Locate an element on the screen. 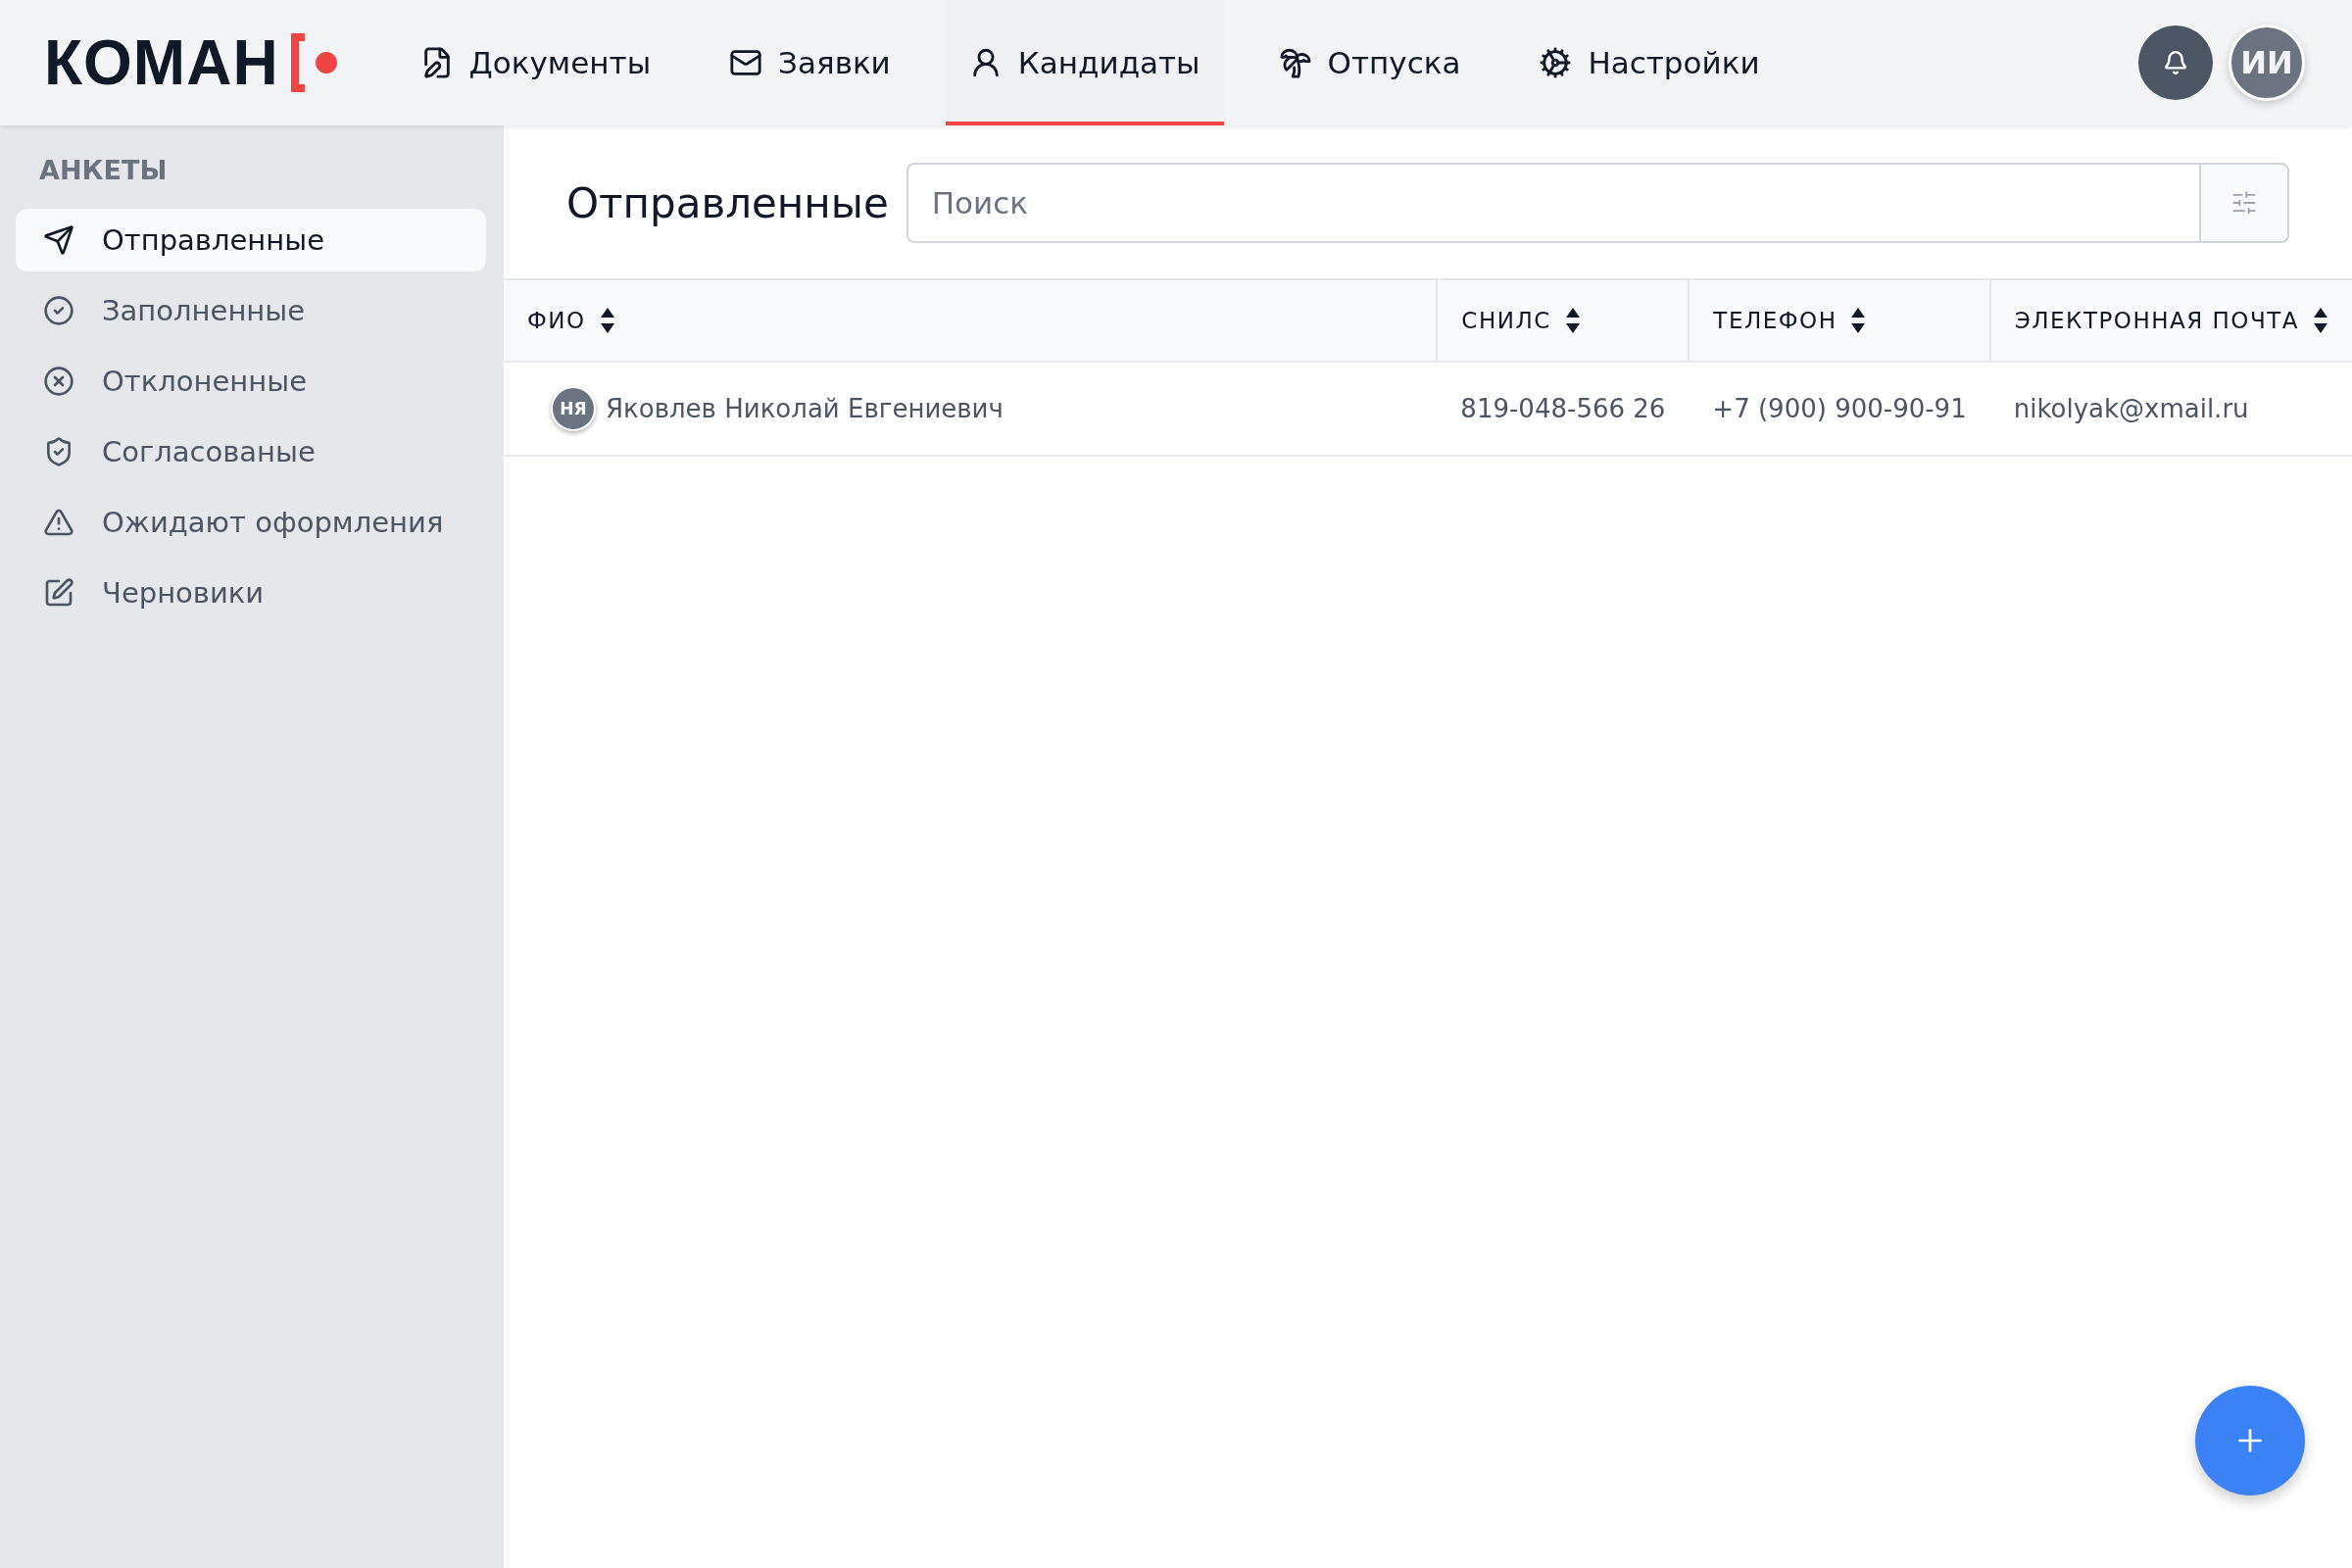  sidebar-item: Согласованые is located at coordinates (251, 451).